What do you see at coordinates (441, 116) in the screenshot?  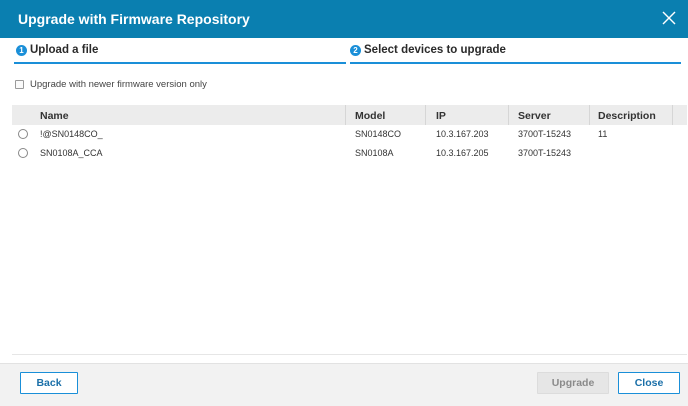 I see `column-header-ip: IP` at bounding box center [441, 116].